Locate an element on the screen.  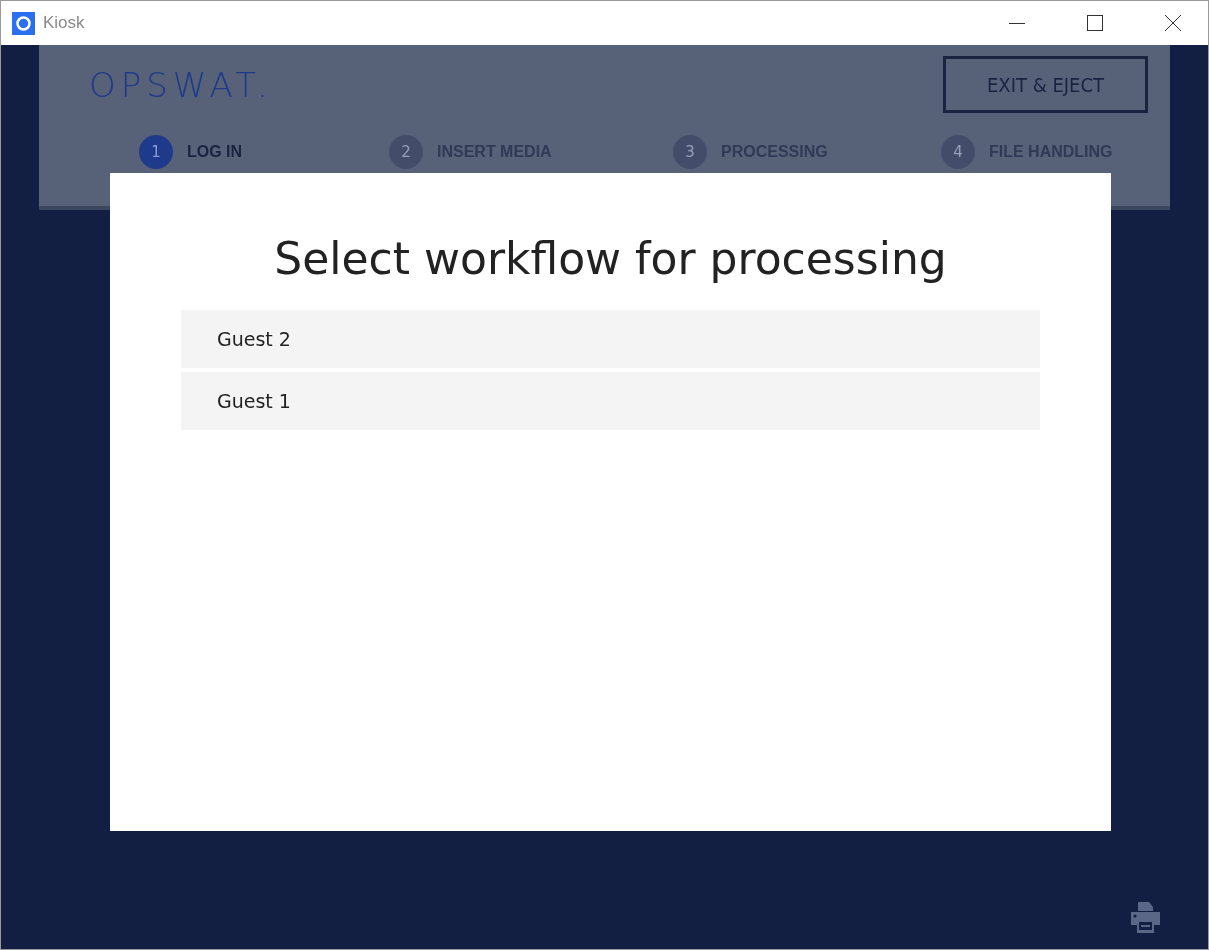
dialog-title: Select workflow for processing is located at coordinates (610, 258).